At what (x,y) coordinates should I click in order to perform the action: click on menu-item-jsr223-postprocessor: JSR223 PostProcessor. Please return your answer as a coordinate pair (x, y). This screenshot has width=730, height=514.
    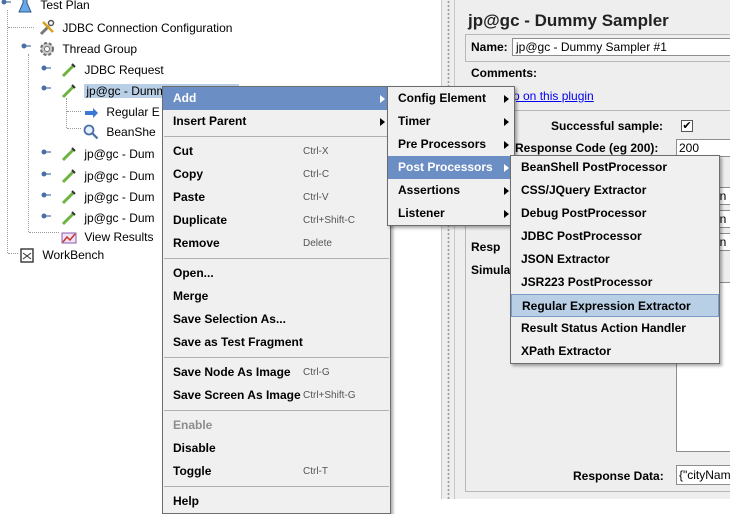
    Looking at the image, I should click on (615, 282).